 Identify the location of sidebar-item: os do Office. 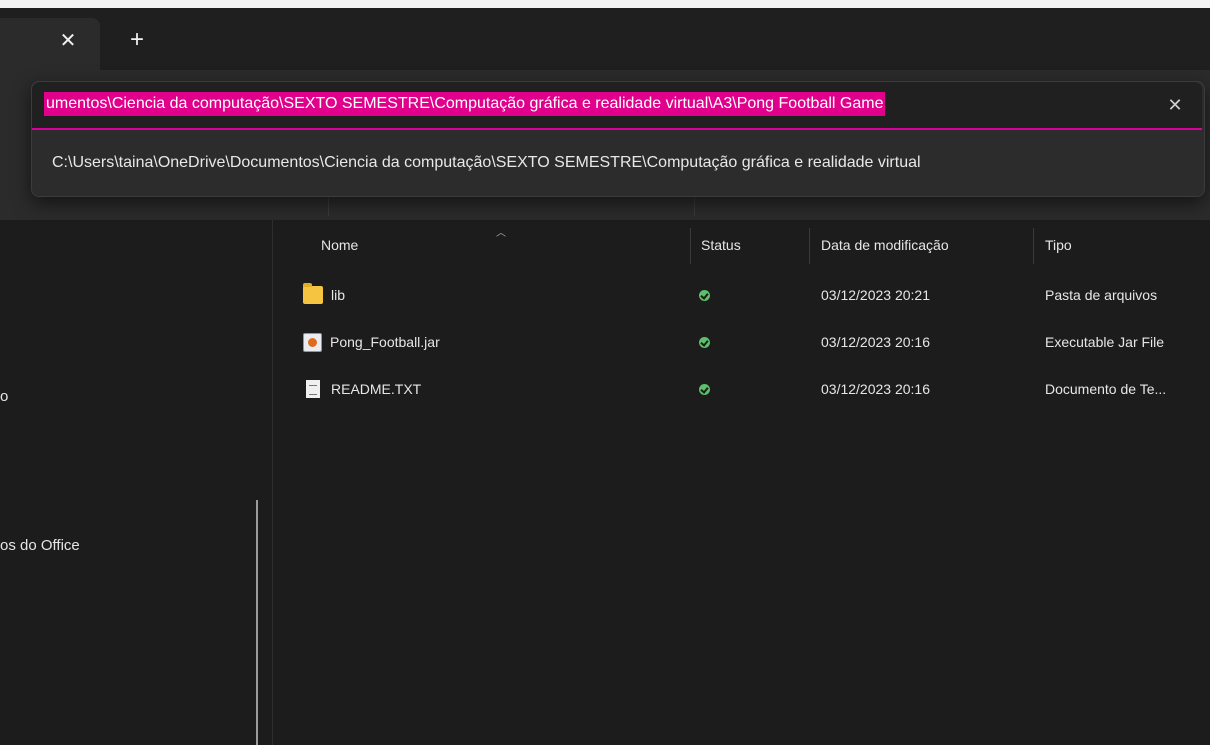
(40, 545).